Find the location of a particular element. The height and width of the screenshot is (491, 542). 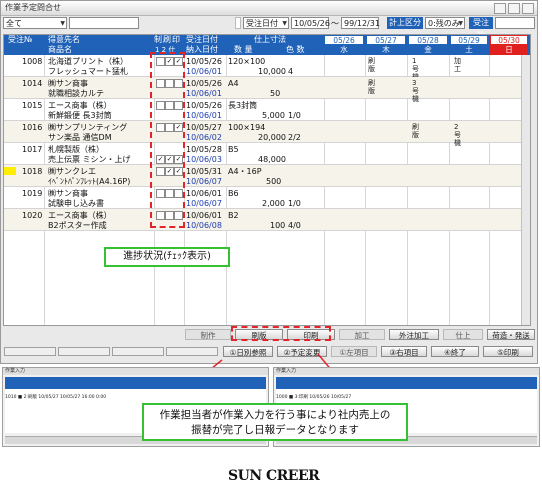

bottom-annotation-line1: 作業担当者が作業入力を行う事により社内売上の is located at coordinates (275, 415).